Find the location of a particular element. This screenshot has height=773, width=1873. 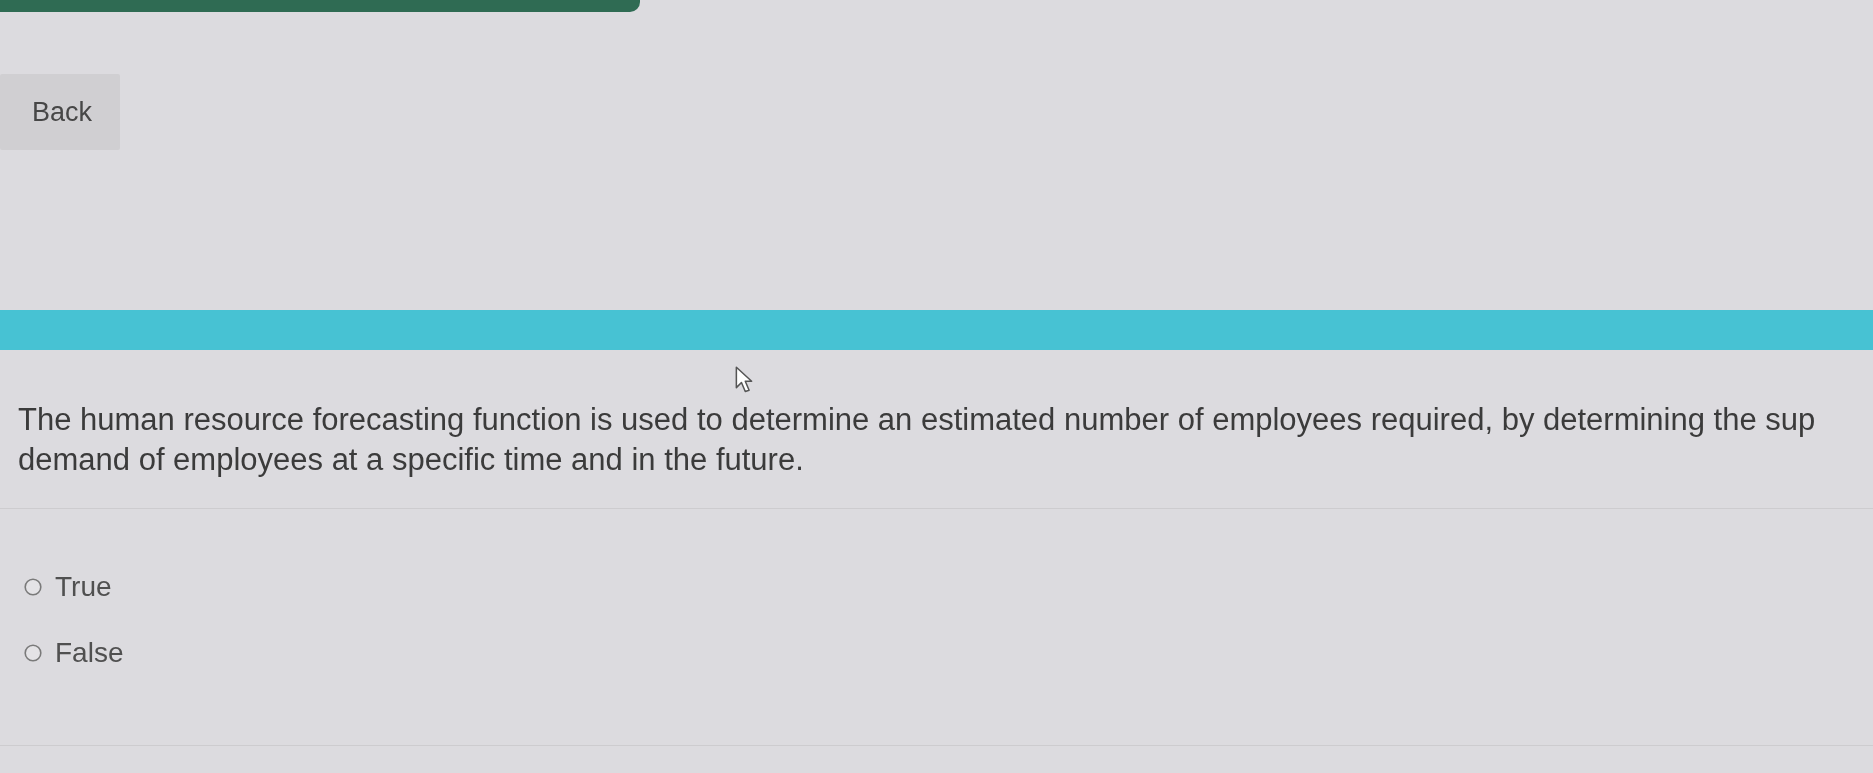

answer-option: False is located at coordinates (74, 653).